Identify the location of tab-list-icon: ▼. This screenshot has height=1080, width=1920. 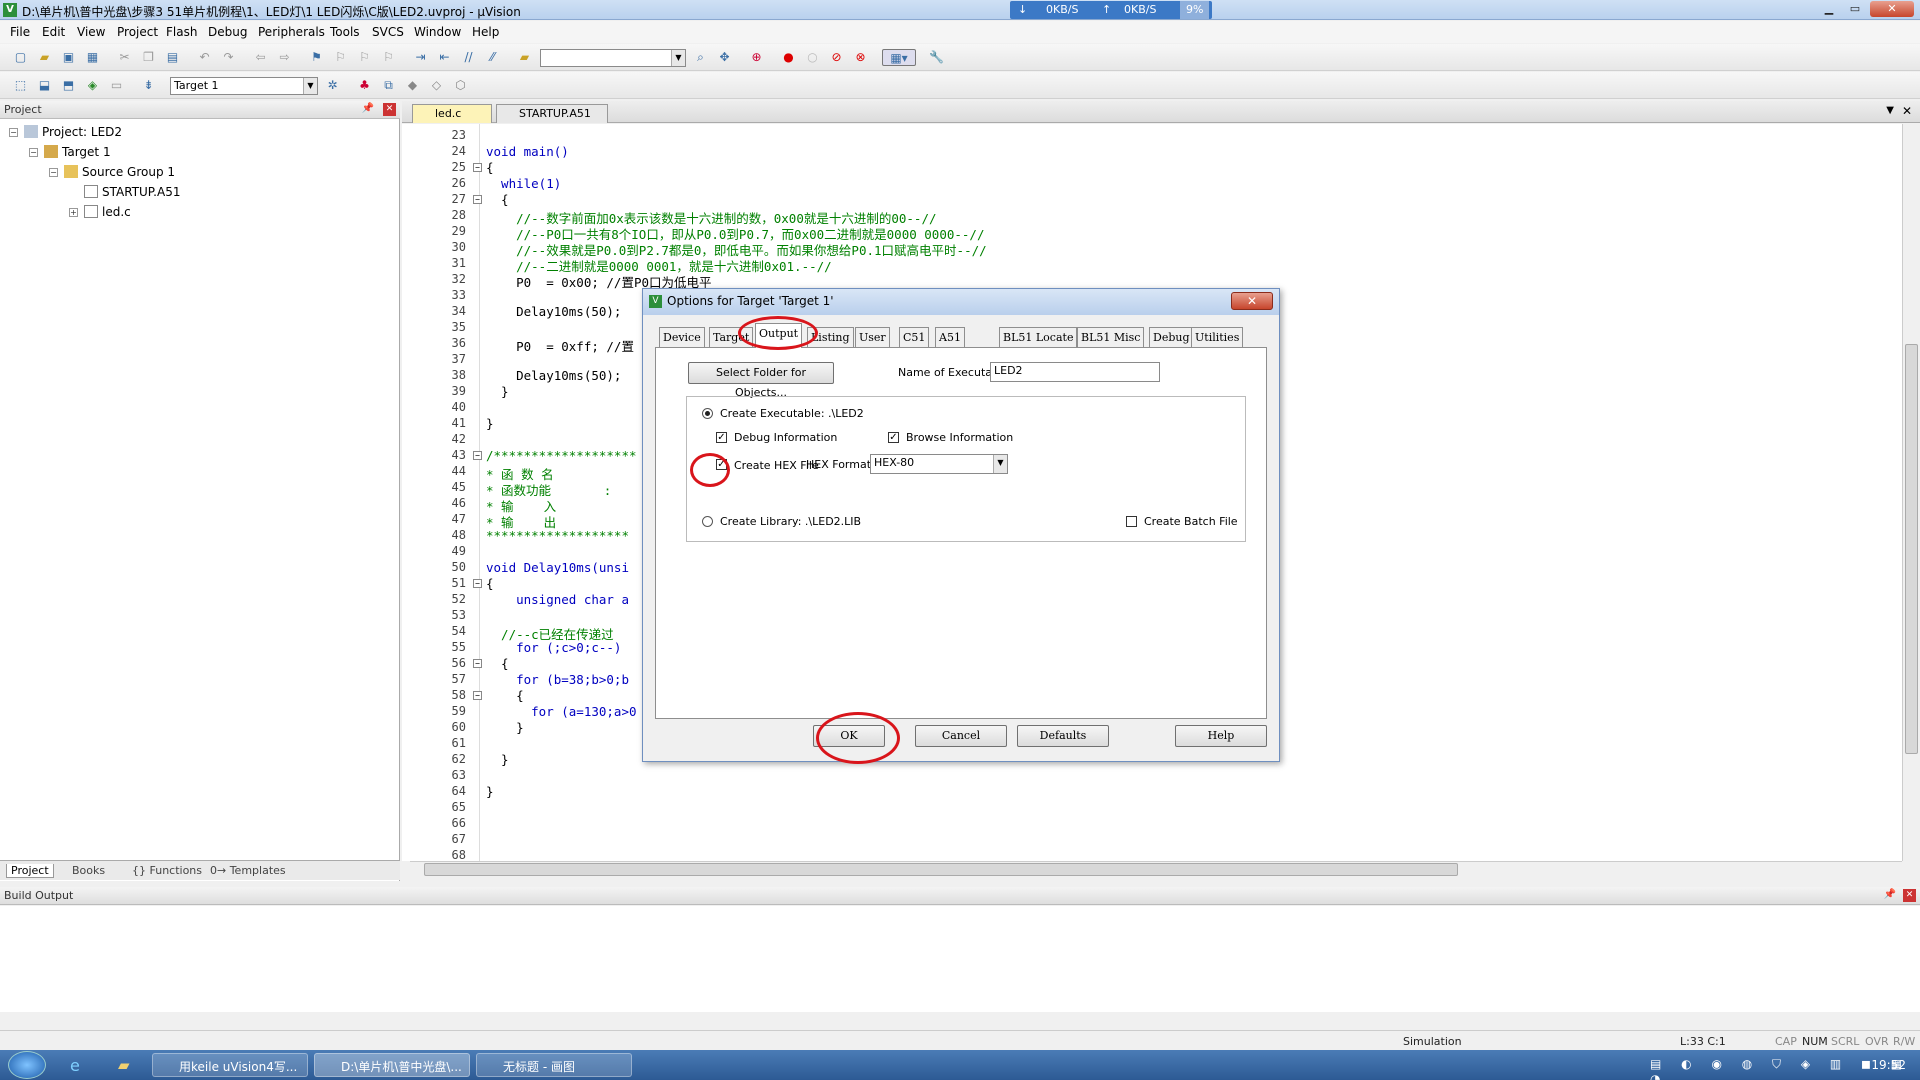
(1890, 110).